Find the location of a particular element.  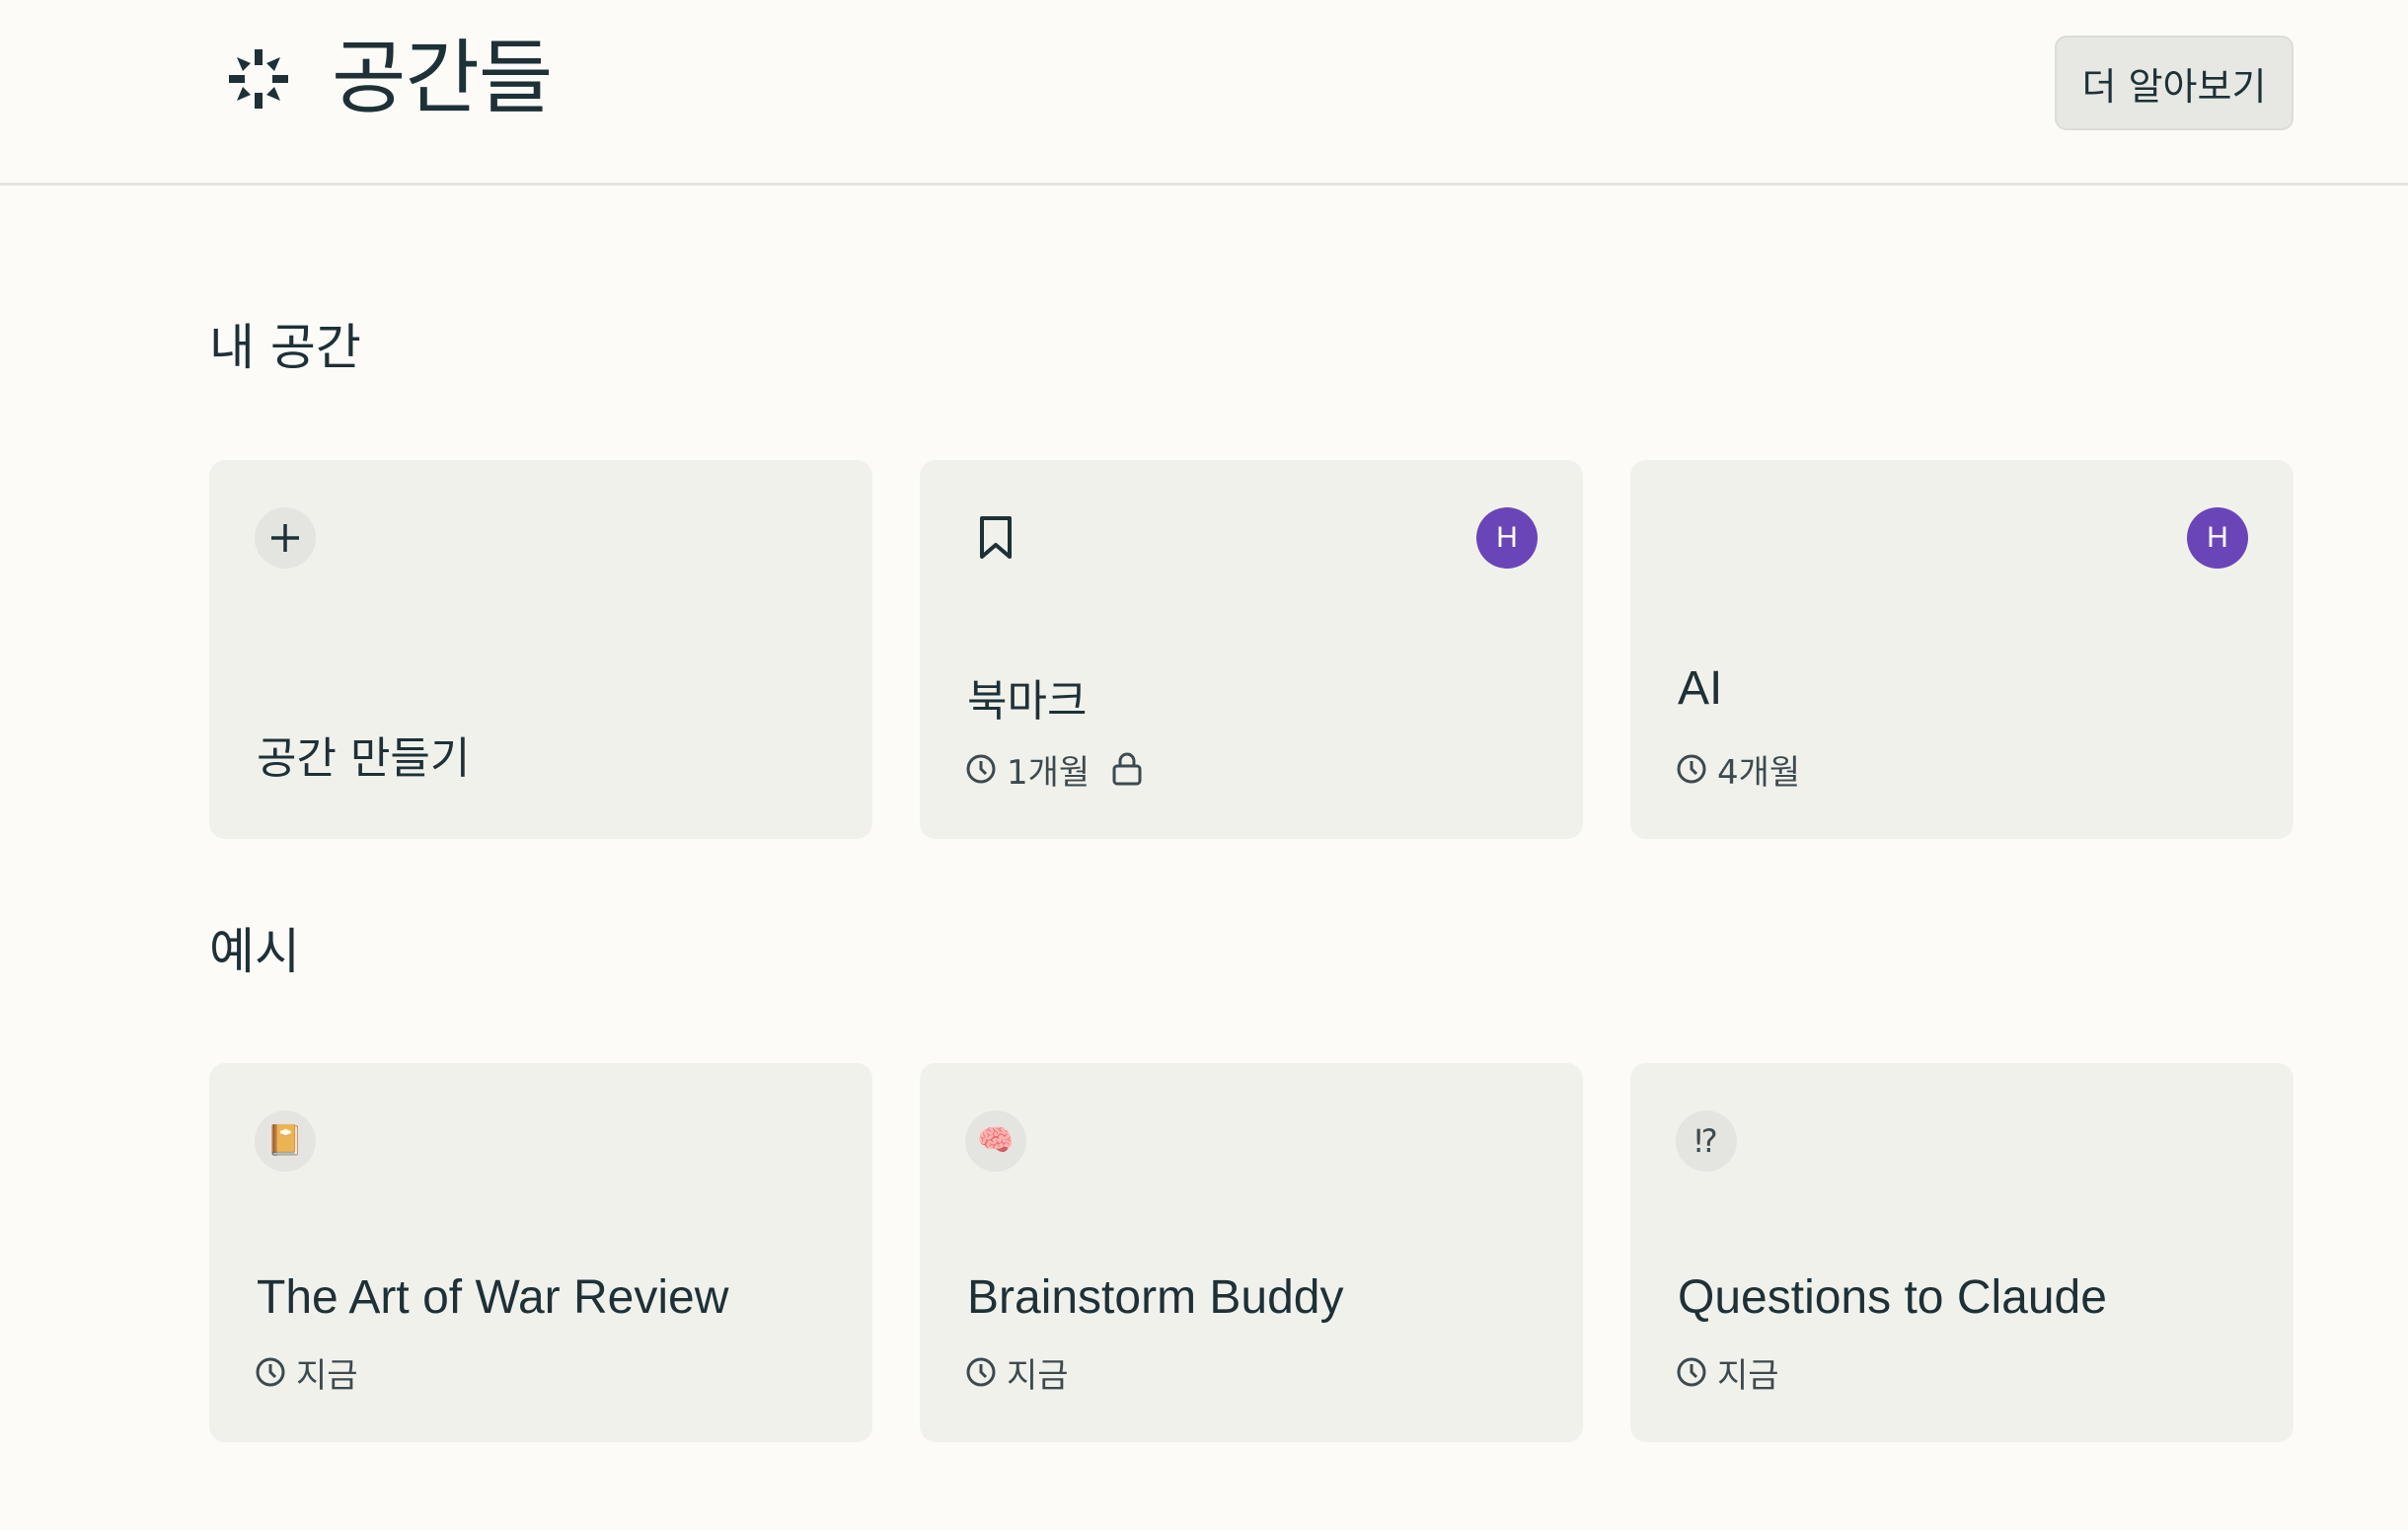

interrobang-icon: ⁉ is located at coordinates (1707, 1141).